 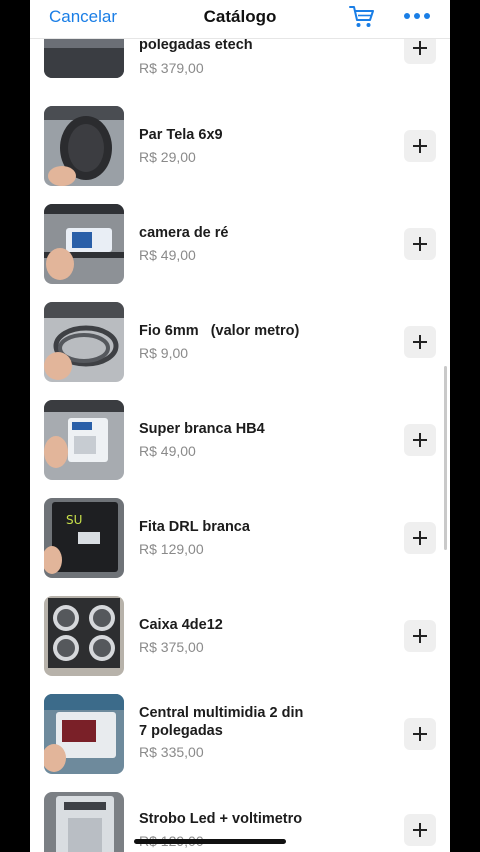 I want to click on product-price: R$ 129,00, so click(x=171, y=549).